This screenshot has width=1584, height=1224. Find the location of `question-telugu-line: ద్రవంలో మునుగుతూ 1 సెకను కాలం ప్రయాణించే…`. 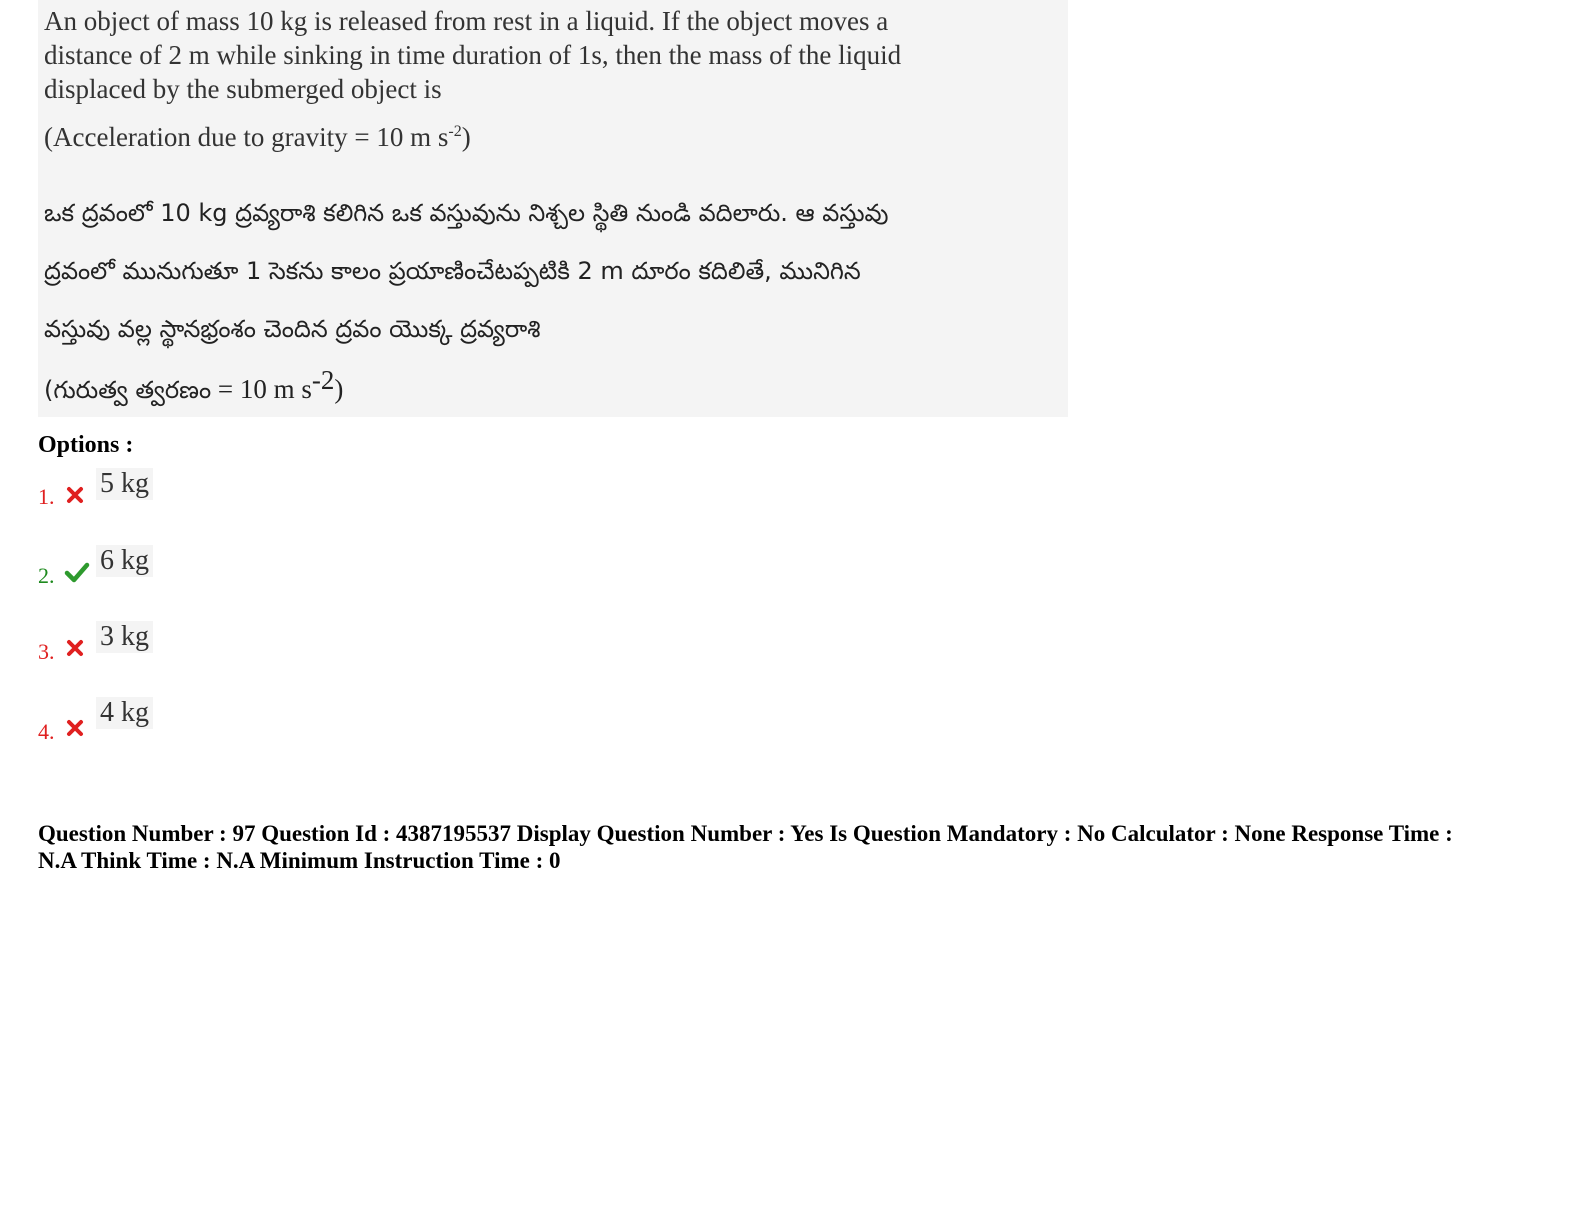

question-telugu-line: ద్రవంలో మునుగుతూ 1 సెకను కాలం ప్రయాణించే… is located at coordinates (452, 271).